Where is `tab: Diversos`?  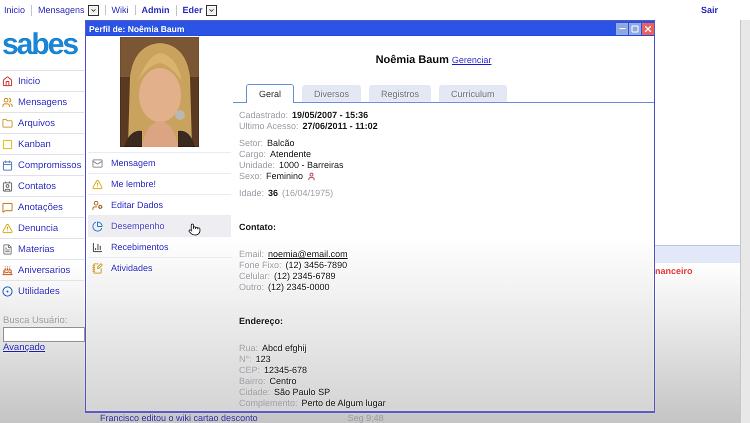 tab: Diversos is located at coordinates (332, 93).